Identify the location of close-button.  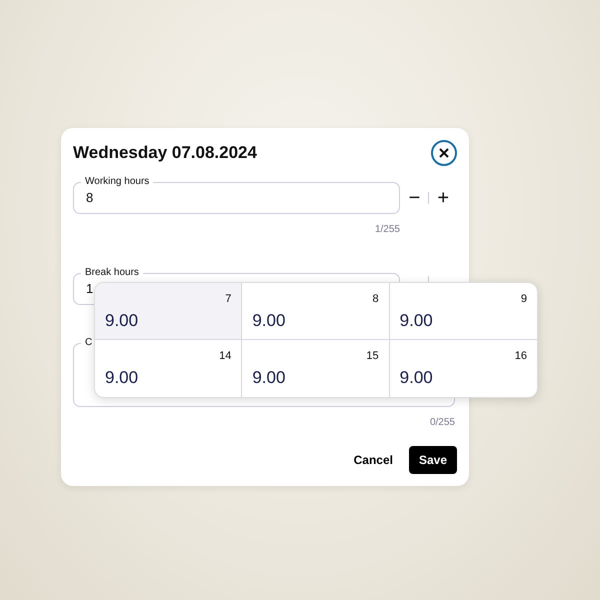
(444, 153).